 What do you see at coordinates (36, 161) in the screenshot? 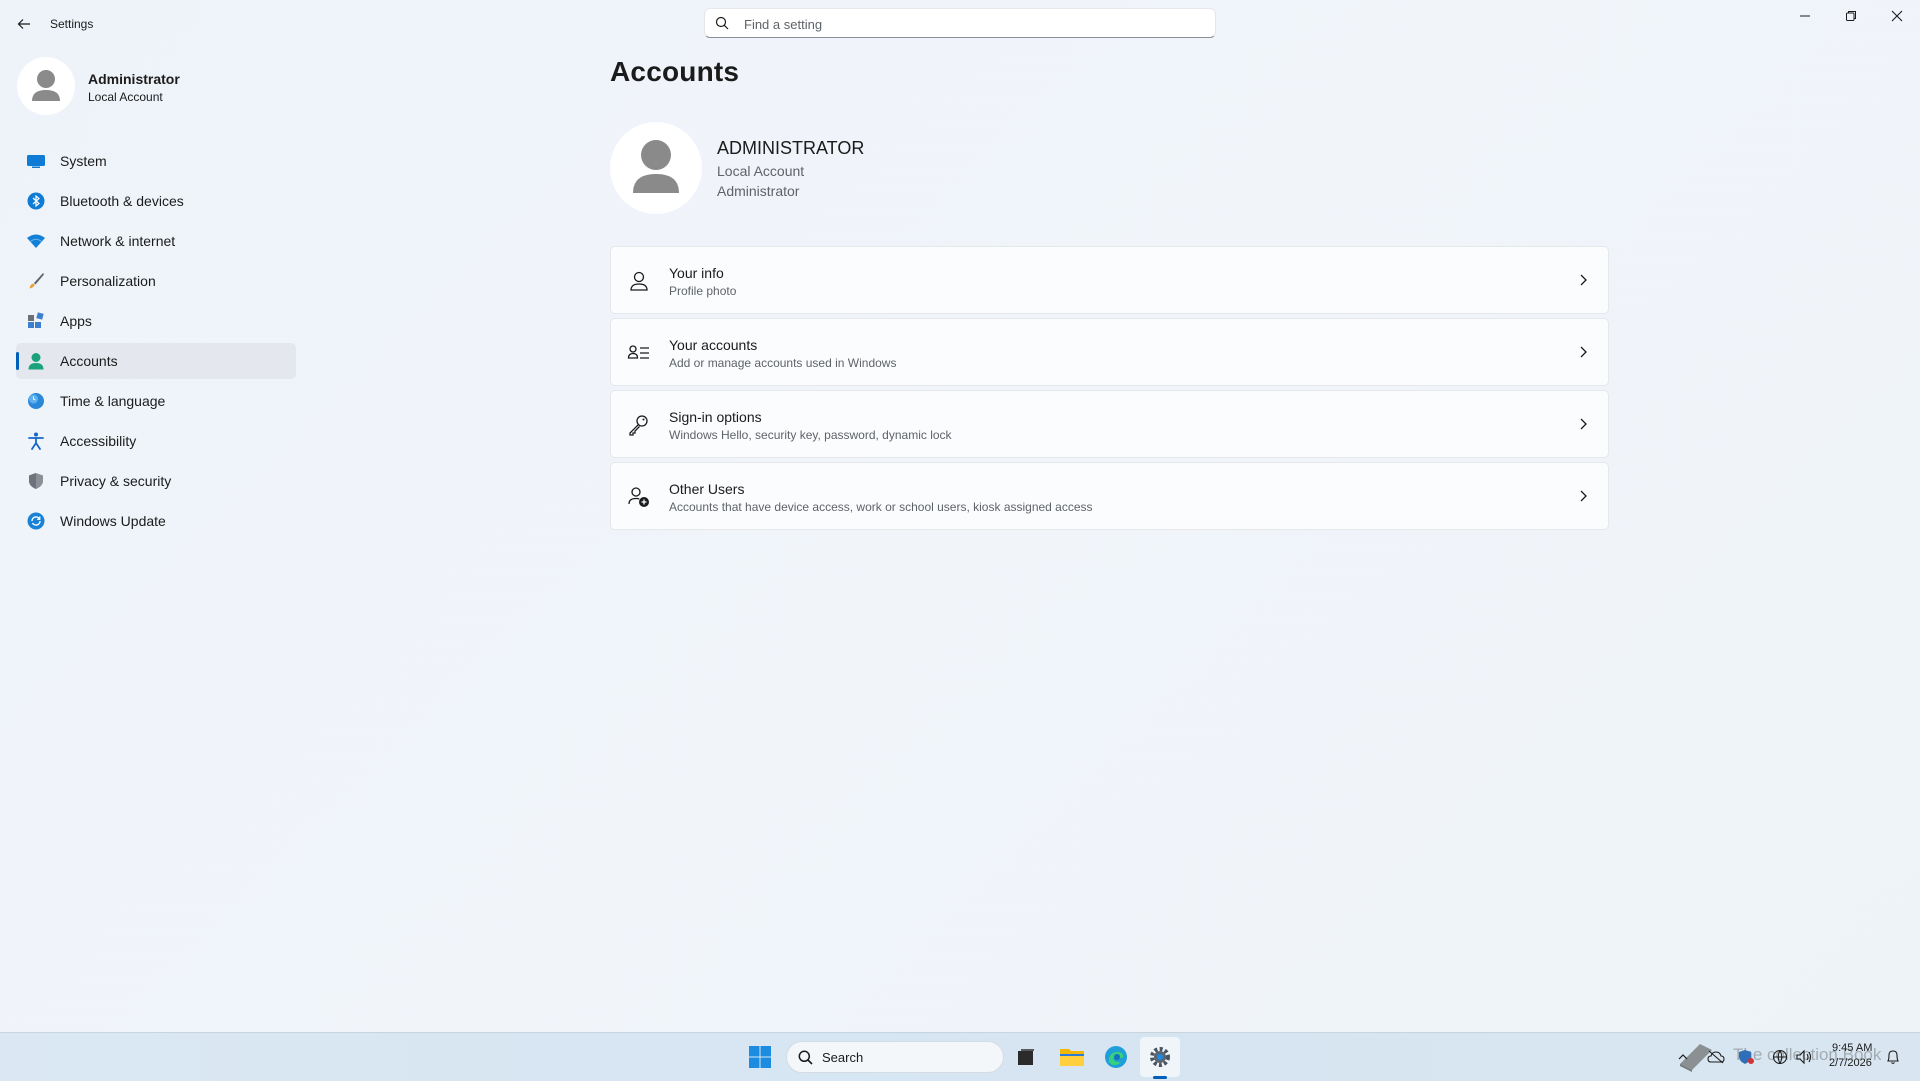
I see `system-icon` at bounding box center [36, 161].